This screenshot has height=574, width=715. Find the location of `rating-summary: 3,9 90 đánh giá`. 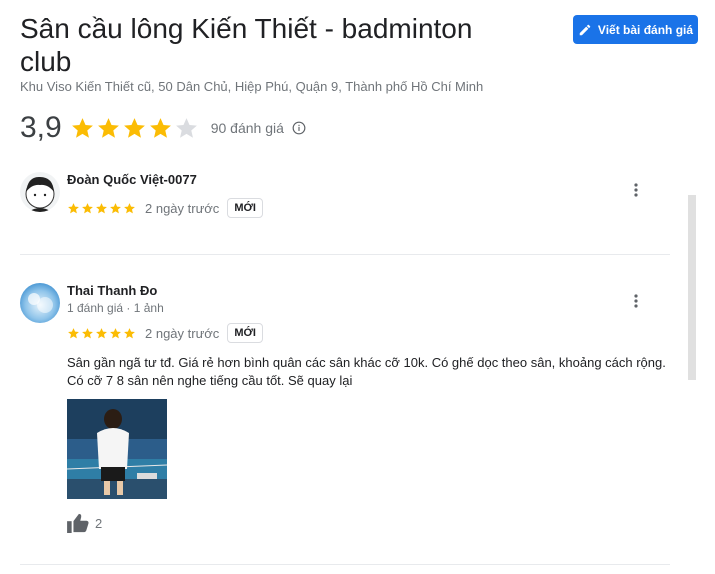

rating-summary: 3,9 90 đánh giá is located at coordinates (163, 128).